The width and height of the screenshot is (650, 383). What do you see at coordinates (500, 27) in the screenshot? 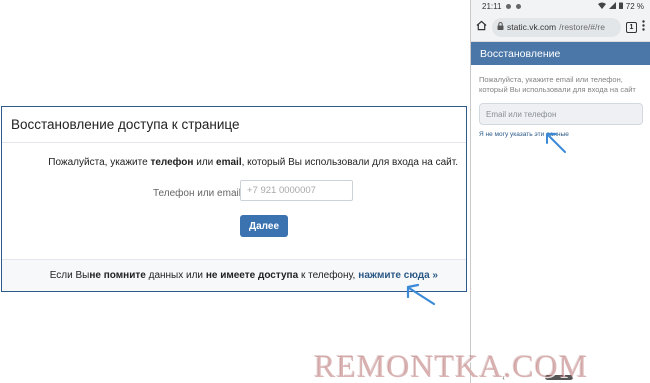
I see `lock-icon` at bounding box center [500, 27].